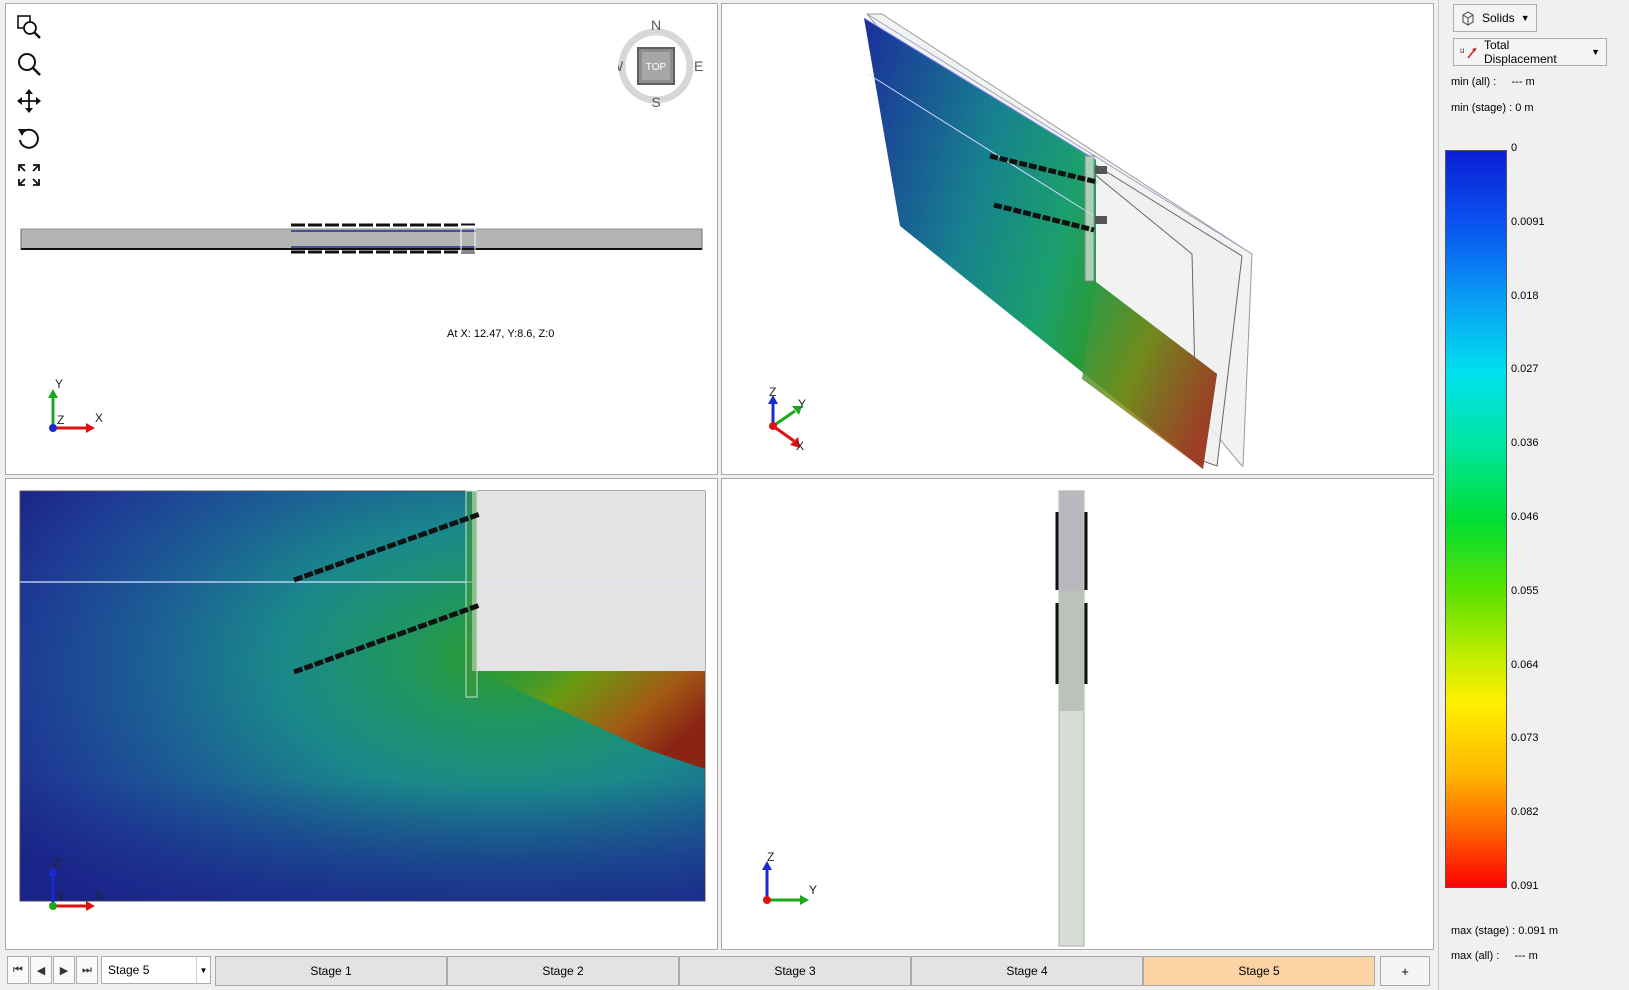 The width and height of the screenshot is (1629, 990). I want to click on max-all-stat: max (all) : --- m, so click(1494, 956).